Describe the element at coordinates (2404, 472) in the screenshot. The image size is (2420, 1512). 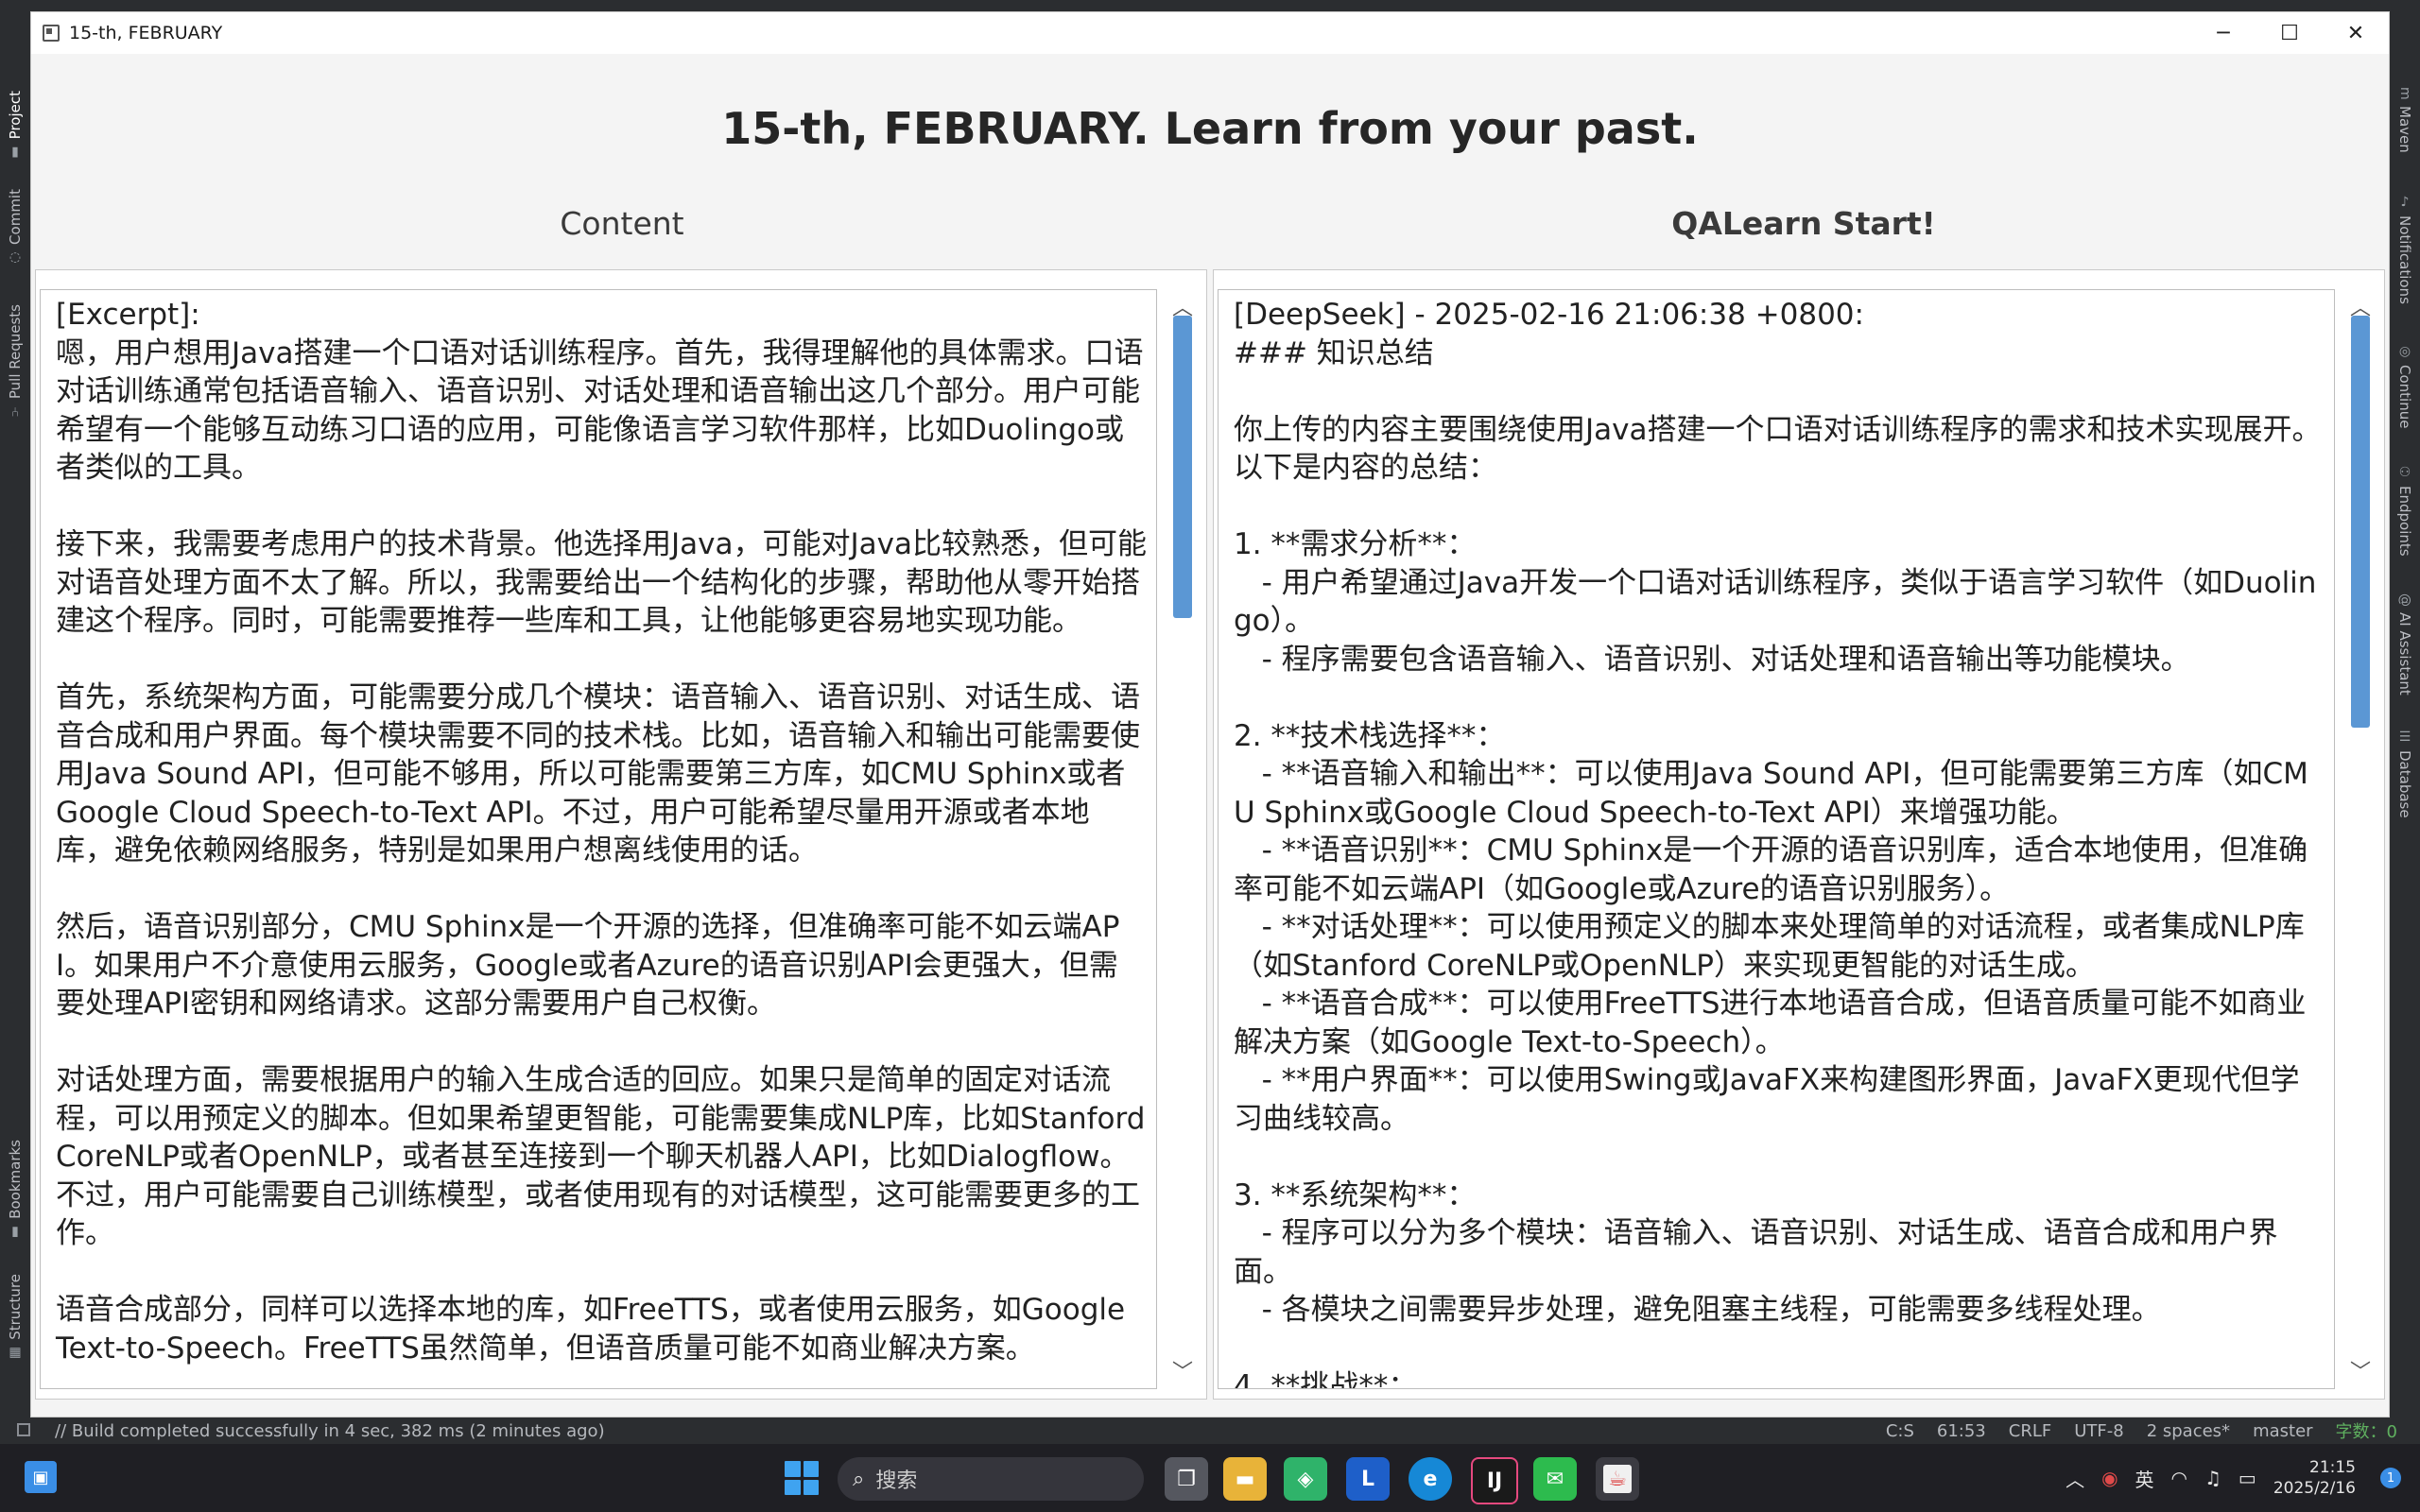
I see `endpoints-icon: ⚇` at that location.